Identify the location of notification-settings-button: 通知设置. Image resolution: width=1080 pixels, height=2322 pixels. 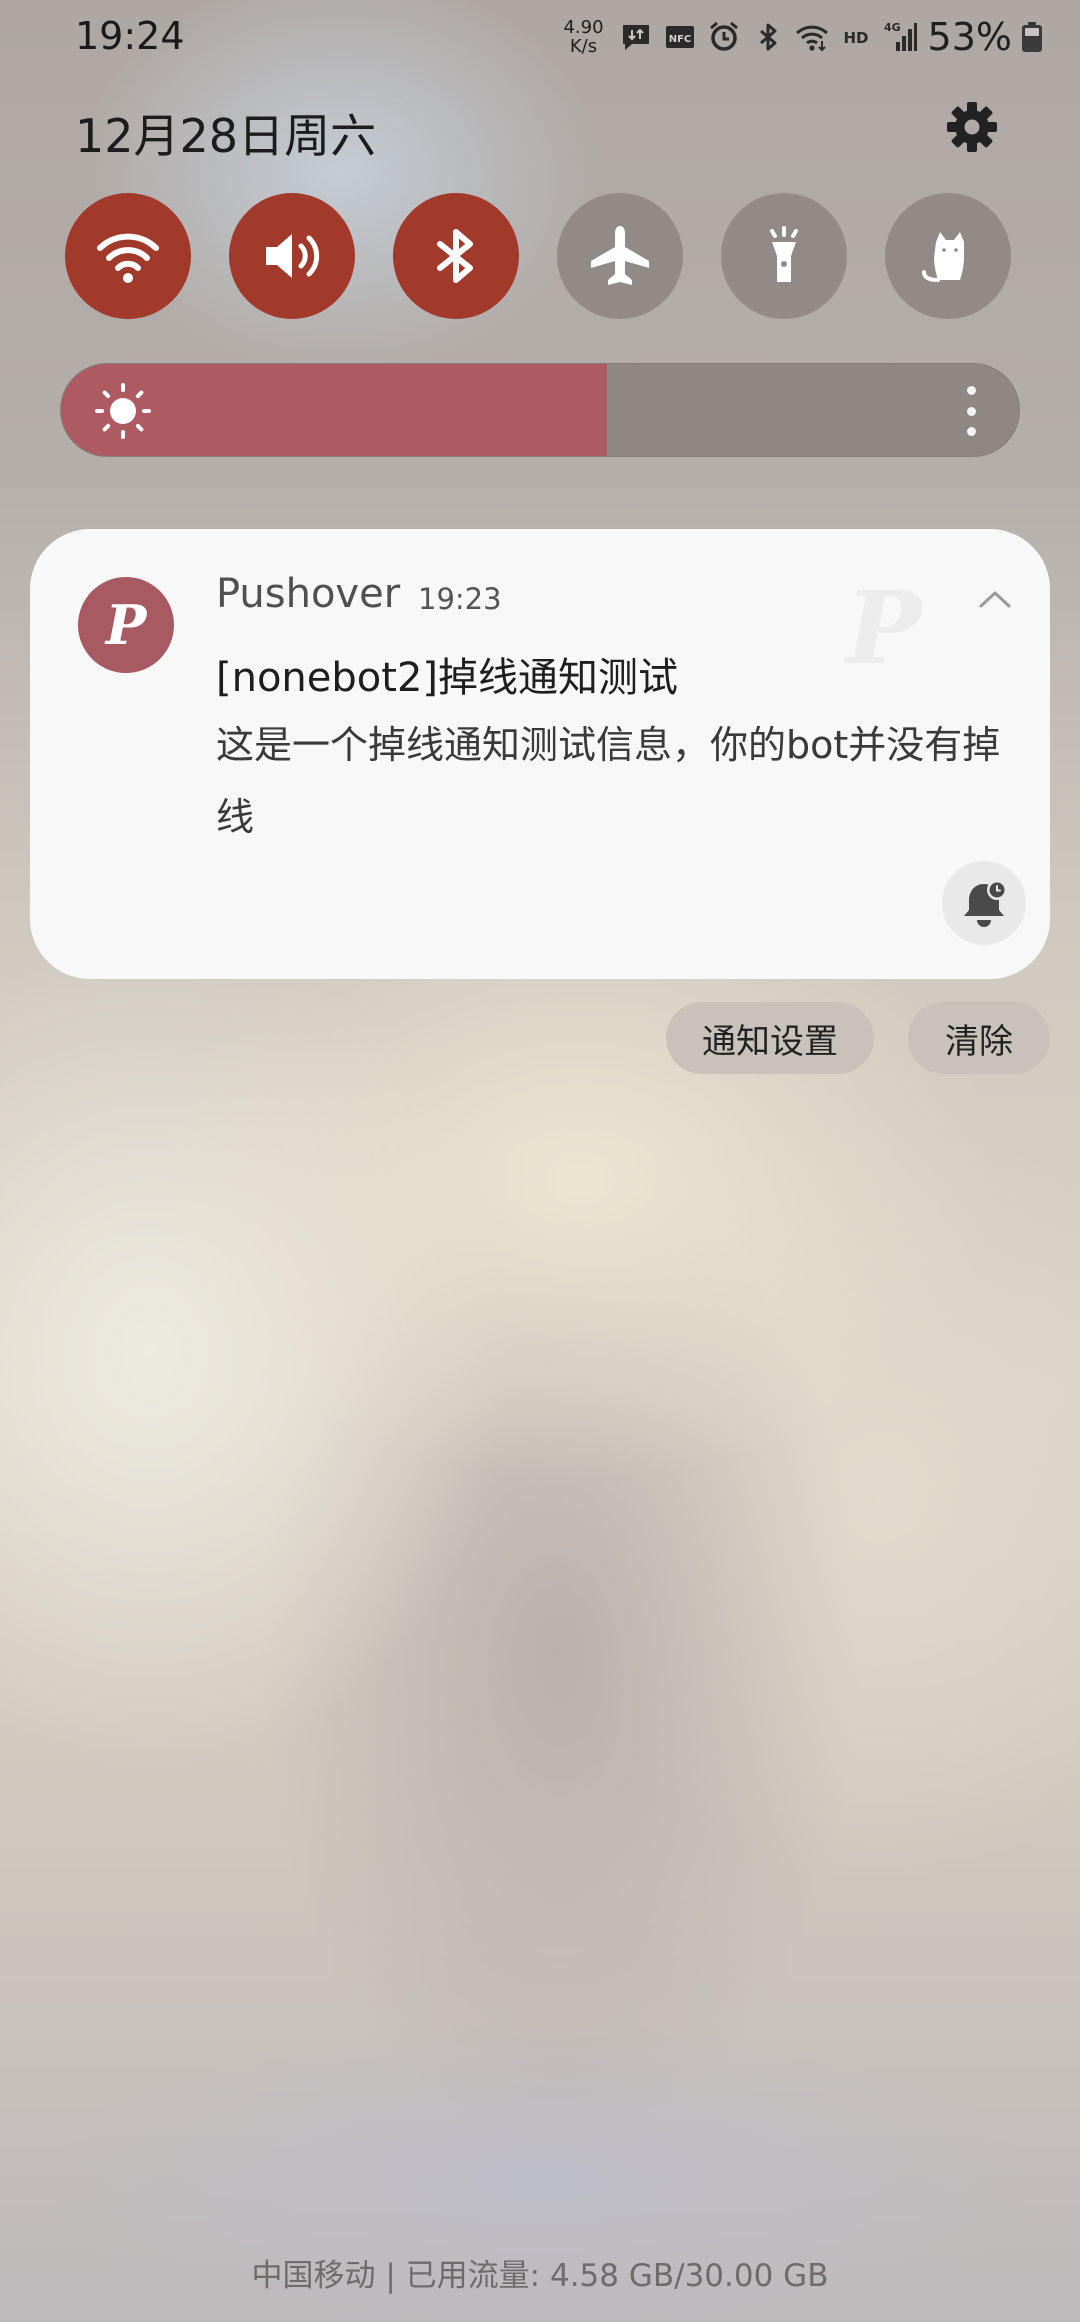
(770, 1038).